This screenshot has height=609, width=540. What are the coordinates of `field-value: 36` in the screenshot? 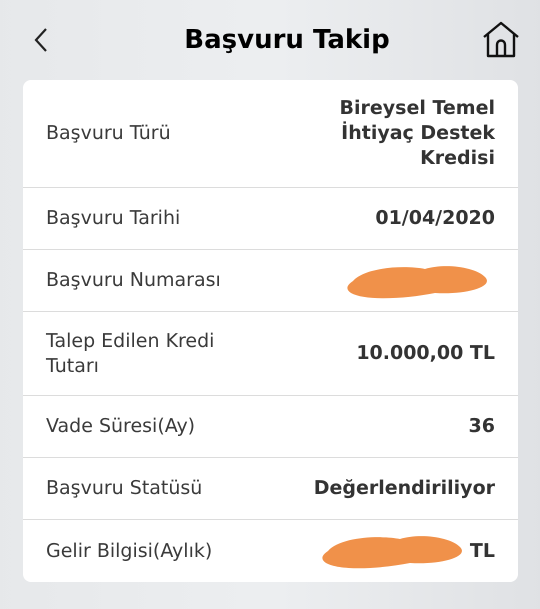 It's located at (481, 426).